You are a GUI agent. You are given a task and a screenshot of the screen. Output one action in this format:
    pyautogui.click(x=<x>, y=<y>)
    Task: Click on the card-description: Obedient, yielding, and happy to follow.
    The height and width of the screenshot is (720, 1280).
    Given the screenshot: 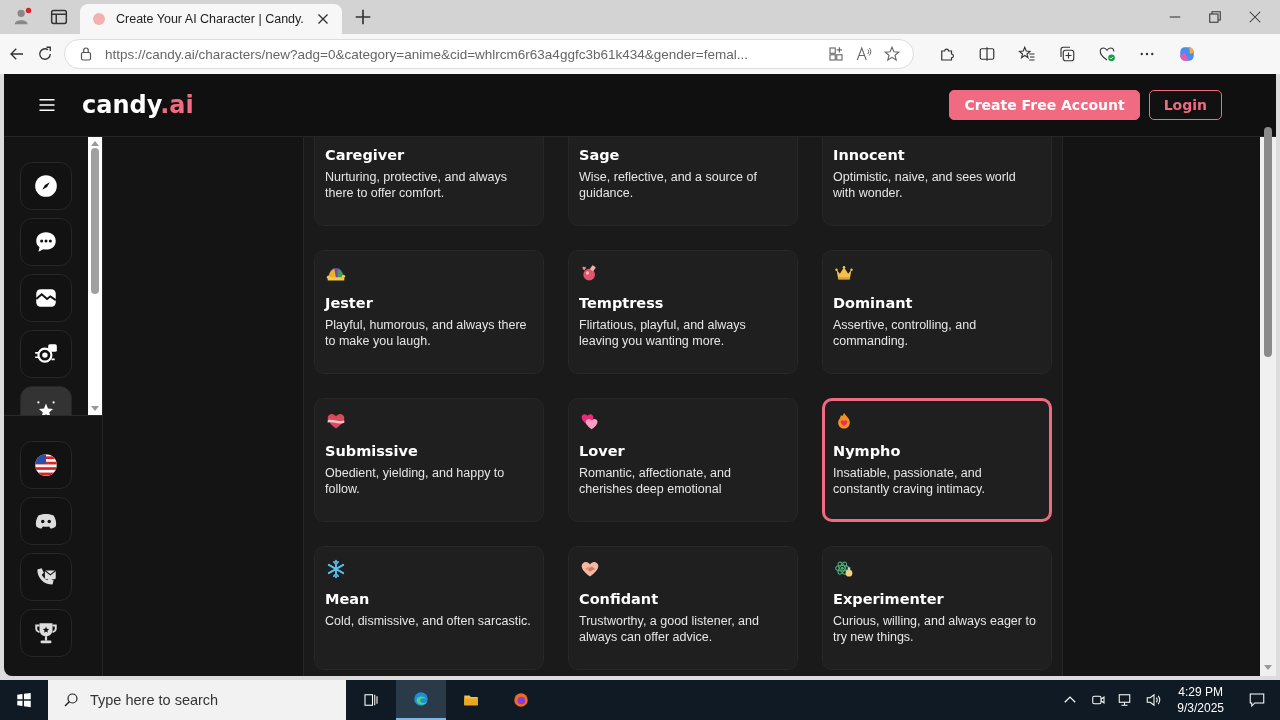 What is the action you would take?
    pyautogui.click(x=415, y=481)
    